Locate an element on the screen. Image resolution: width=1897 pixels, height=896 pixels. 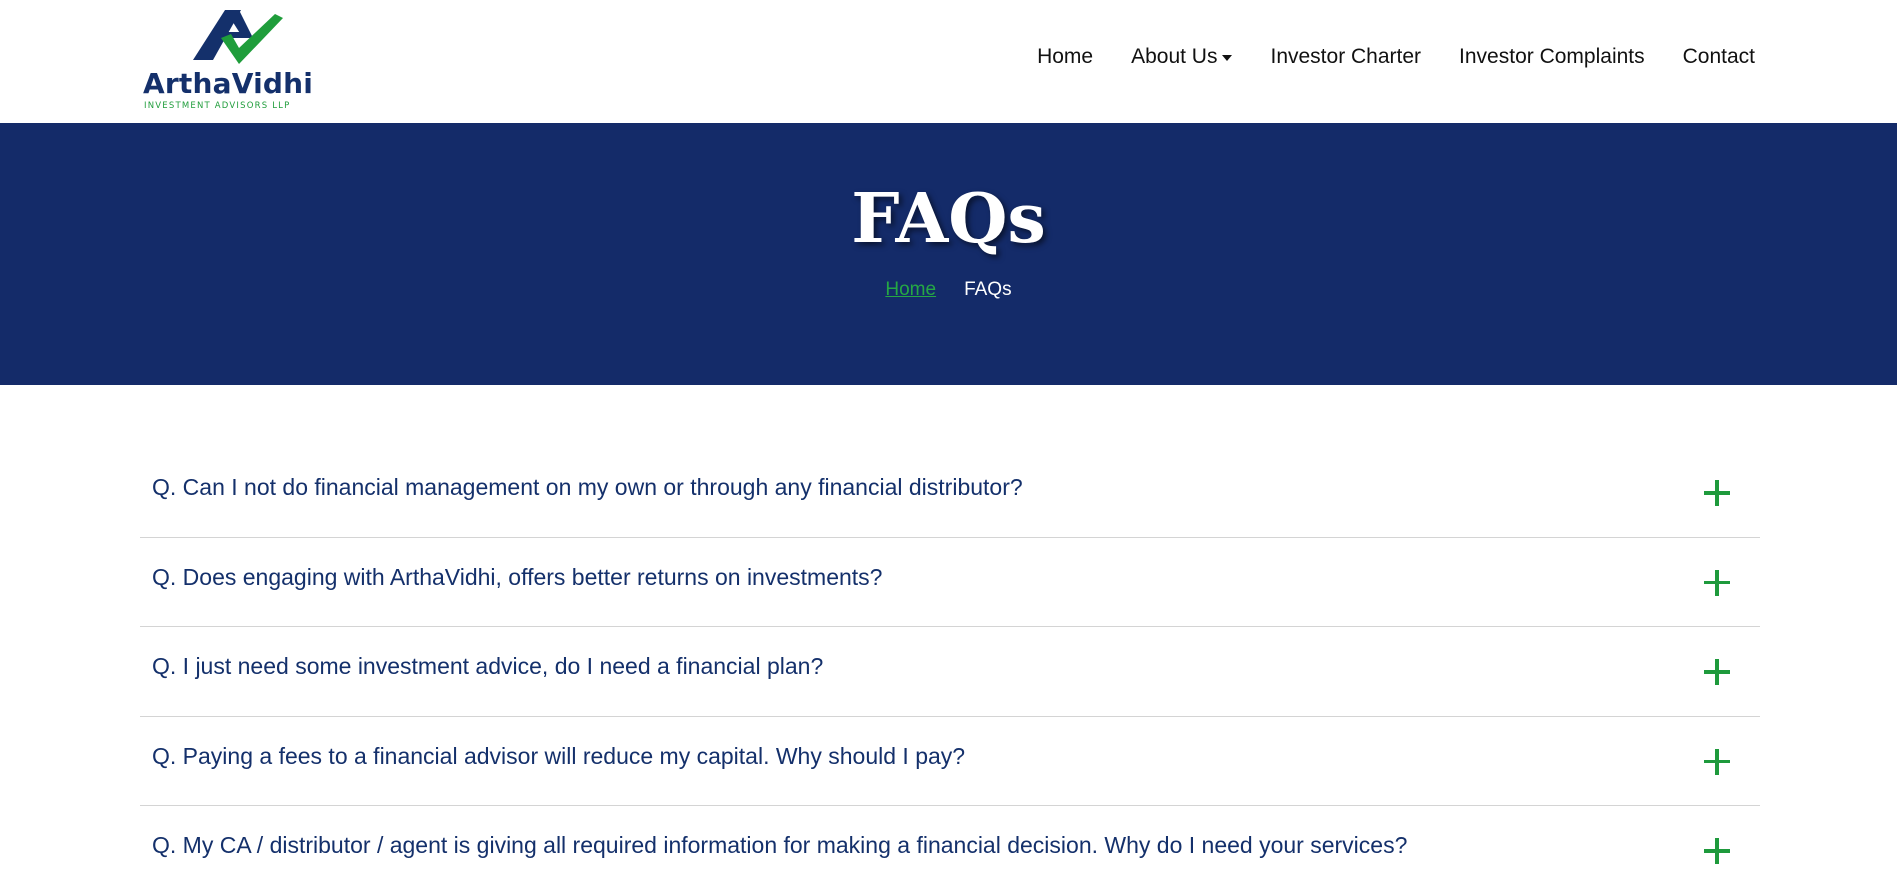
caret-down-icon is located at coordinates (1227, 57).